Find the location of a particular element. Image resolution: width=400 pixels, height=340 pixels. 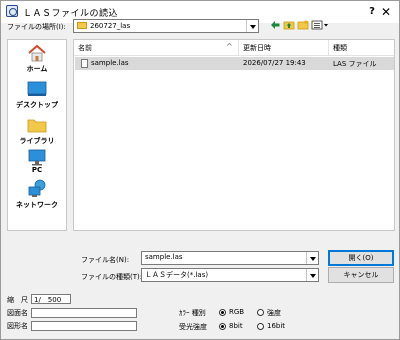

up-folder-icon is located at coordinates (289, 25).